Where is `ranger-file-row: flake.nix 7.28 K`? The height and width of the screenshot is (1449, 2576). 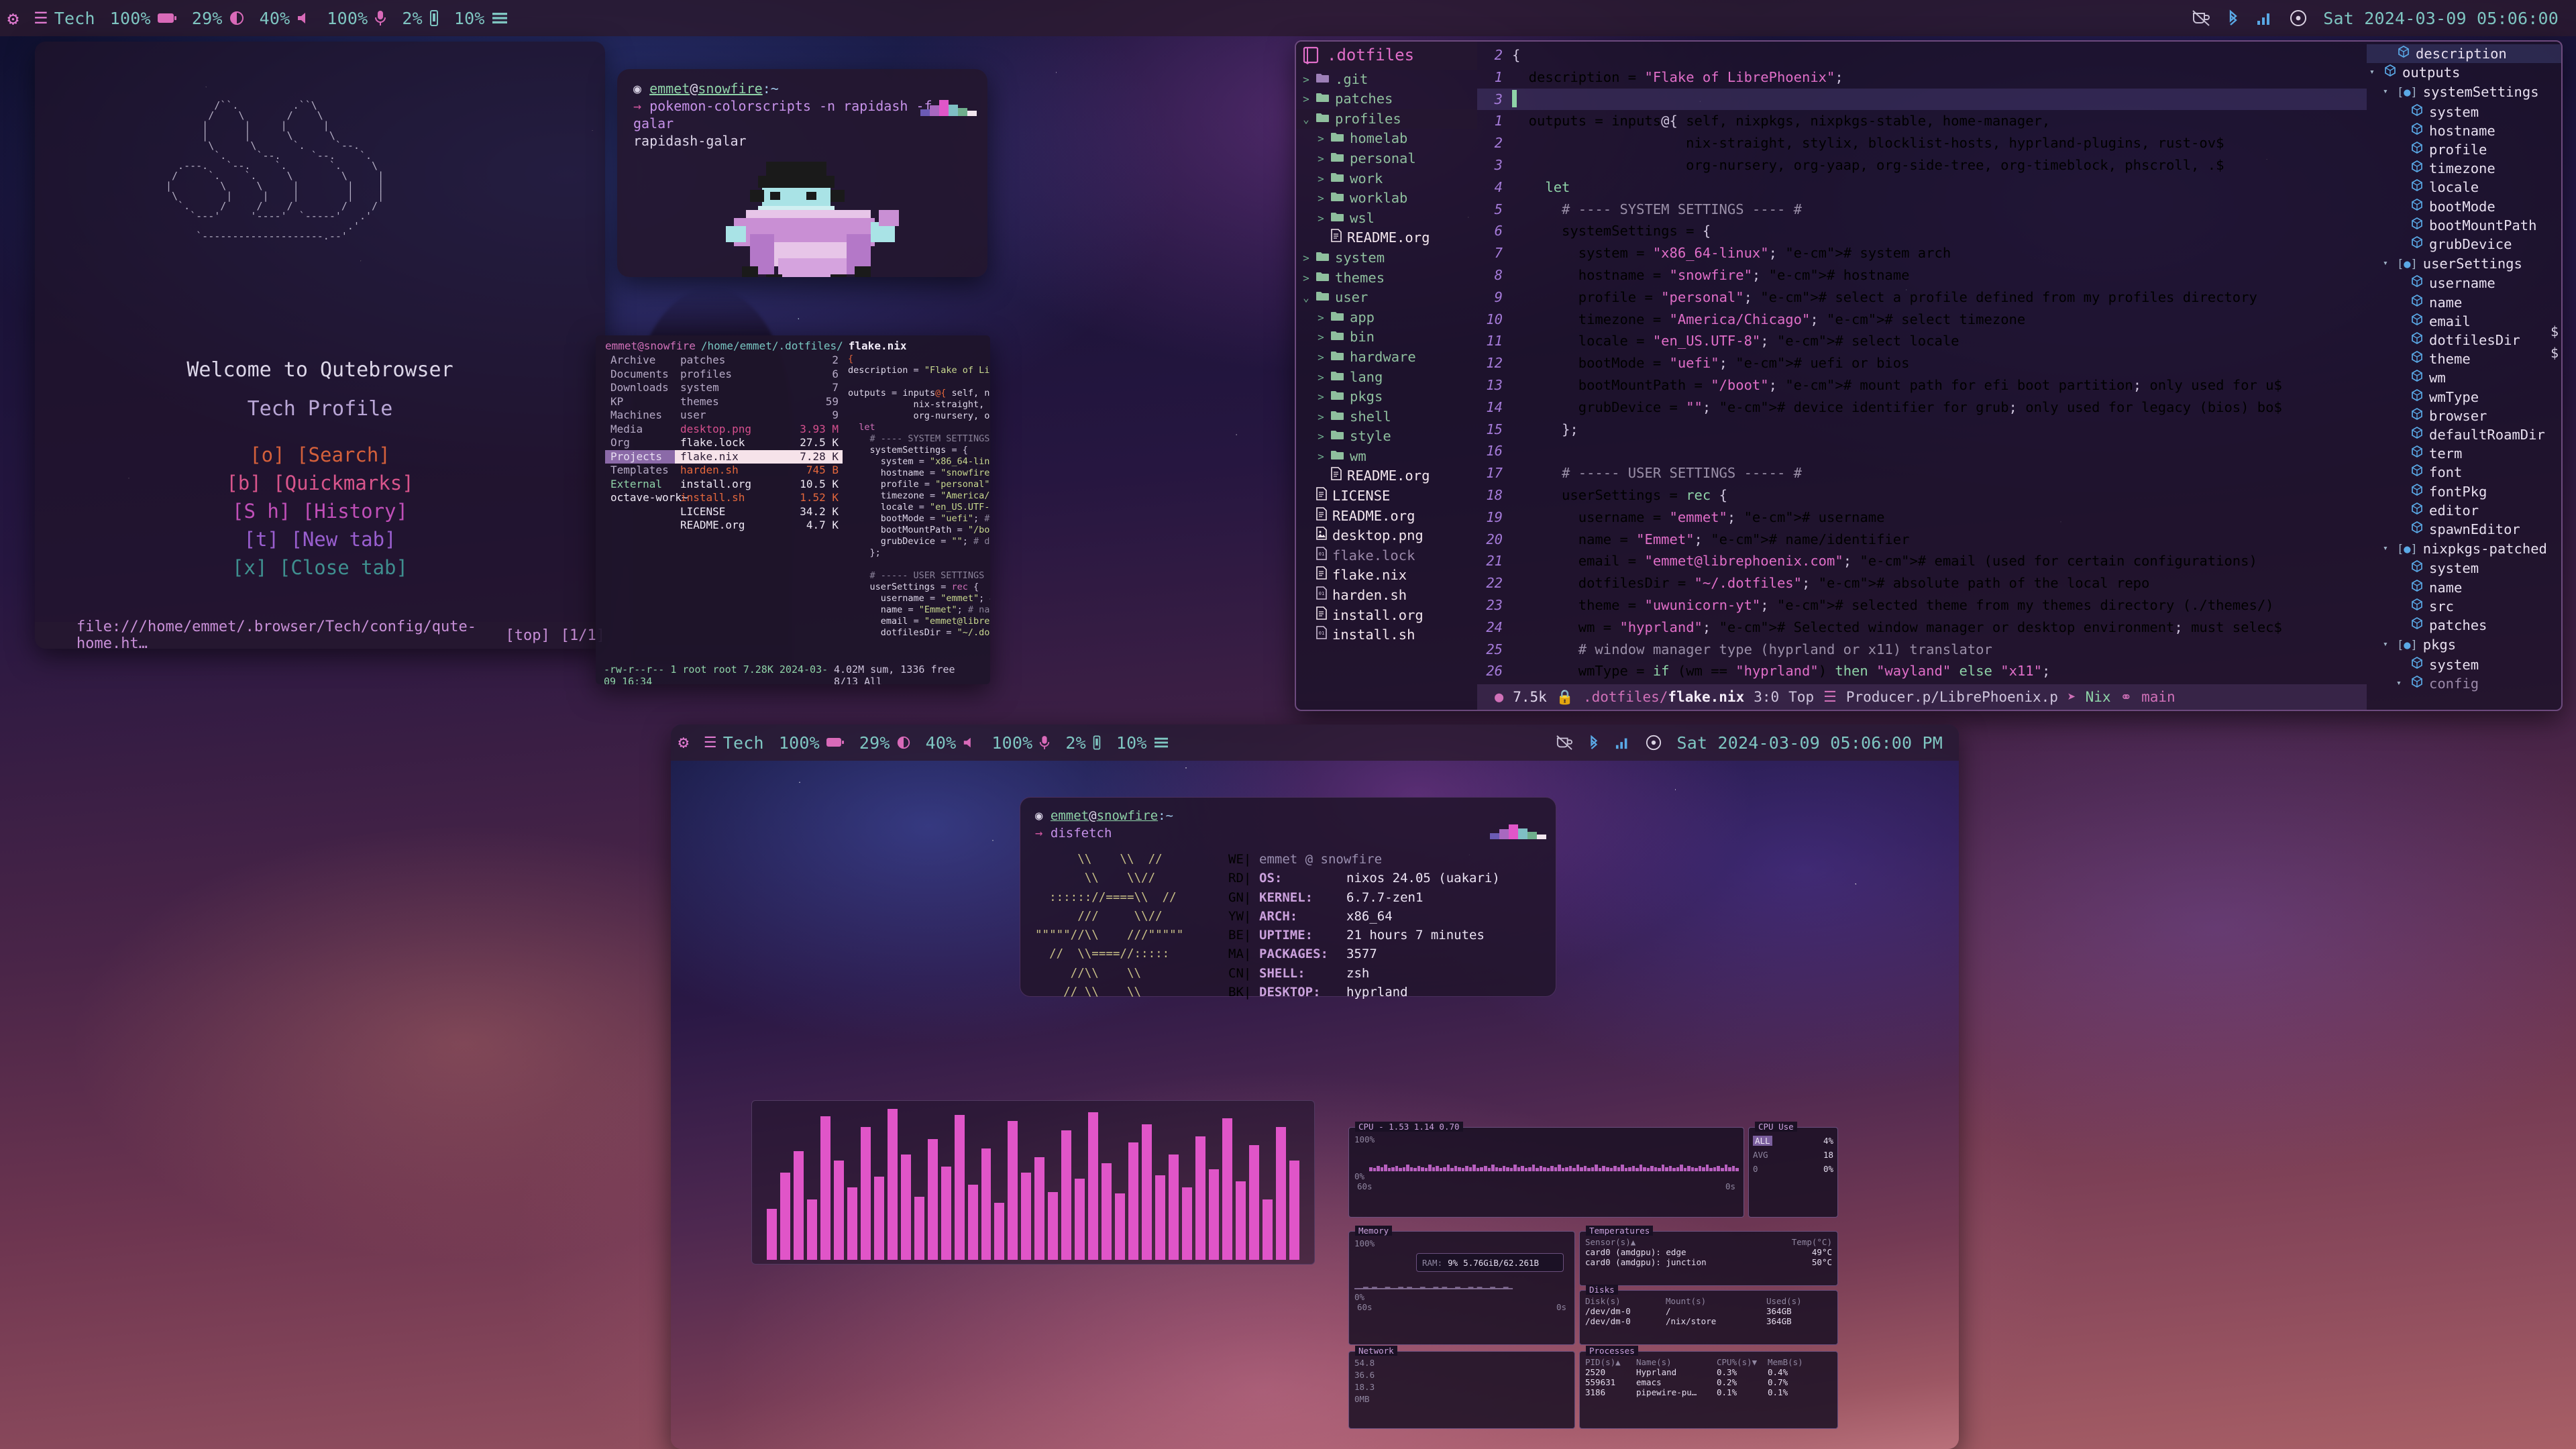 ranger-file-row: flake.nix 7.28 K is located at coordinates (759, 456).